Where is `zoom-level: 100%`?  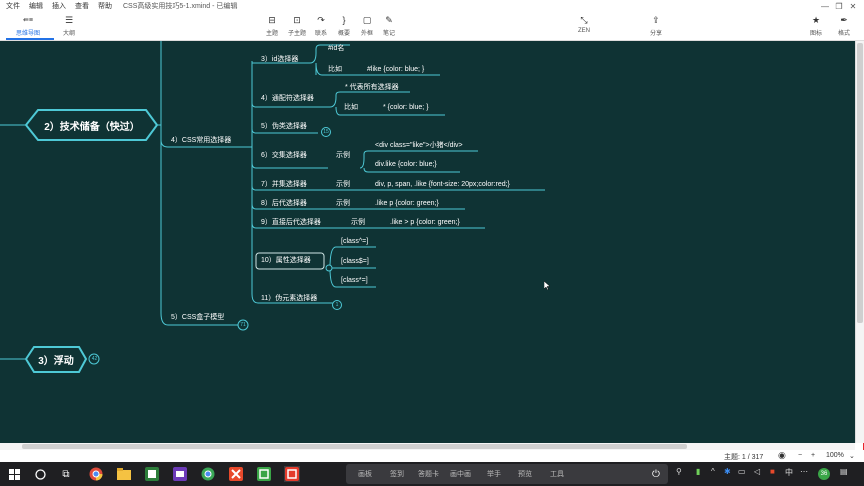 zoom-level: 100% is located at coordinates (835, 455).